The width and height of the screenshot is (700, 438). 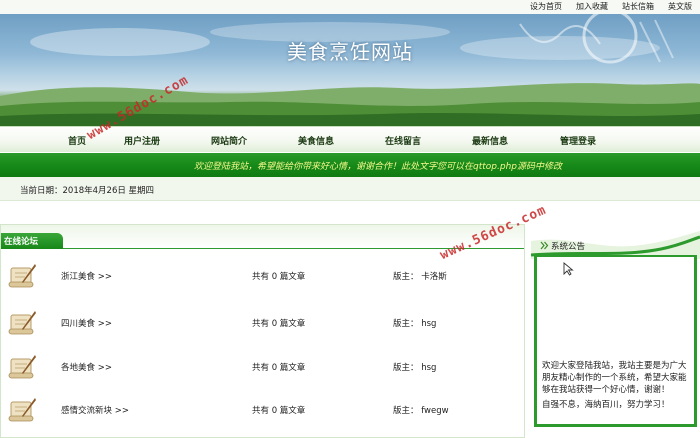 I want to click on forum-name-link: 感情交流新块 >>, so click(x=95, y=410).